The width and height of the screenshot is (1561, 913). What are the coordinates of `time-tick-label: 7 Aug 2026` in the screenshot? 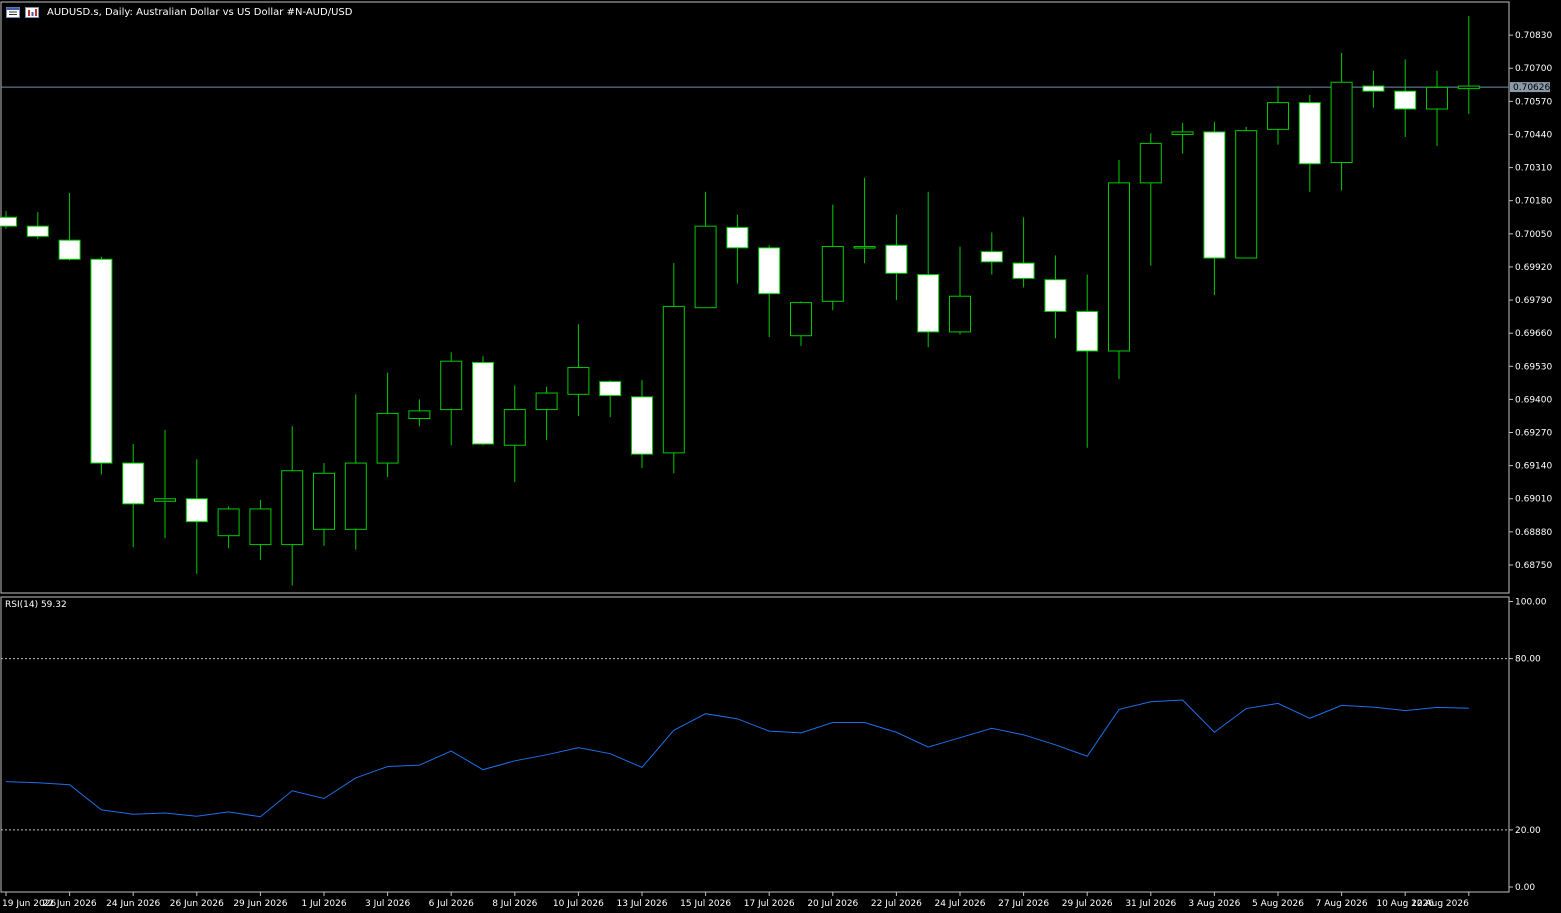 It's located at (1342, 904).